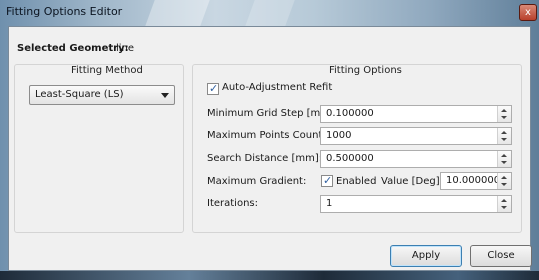 The height and width of the screenshot is (280, 539). Describe the element at coordinates (232, 203) in the screenshot. I see `iterations-label: Iterations:` at that location.